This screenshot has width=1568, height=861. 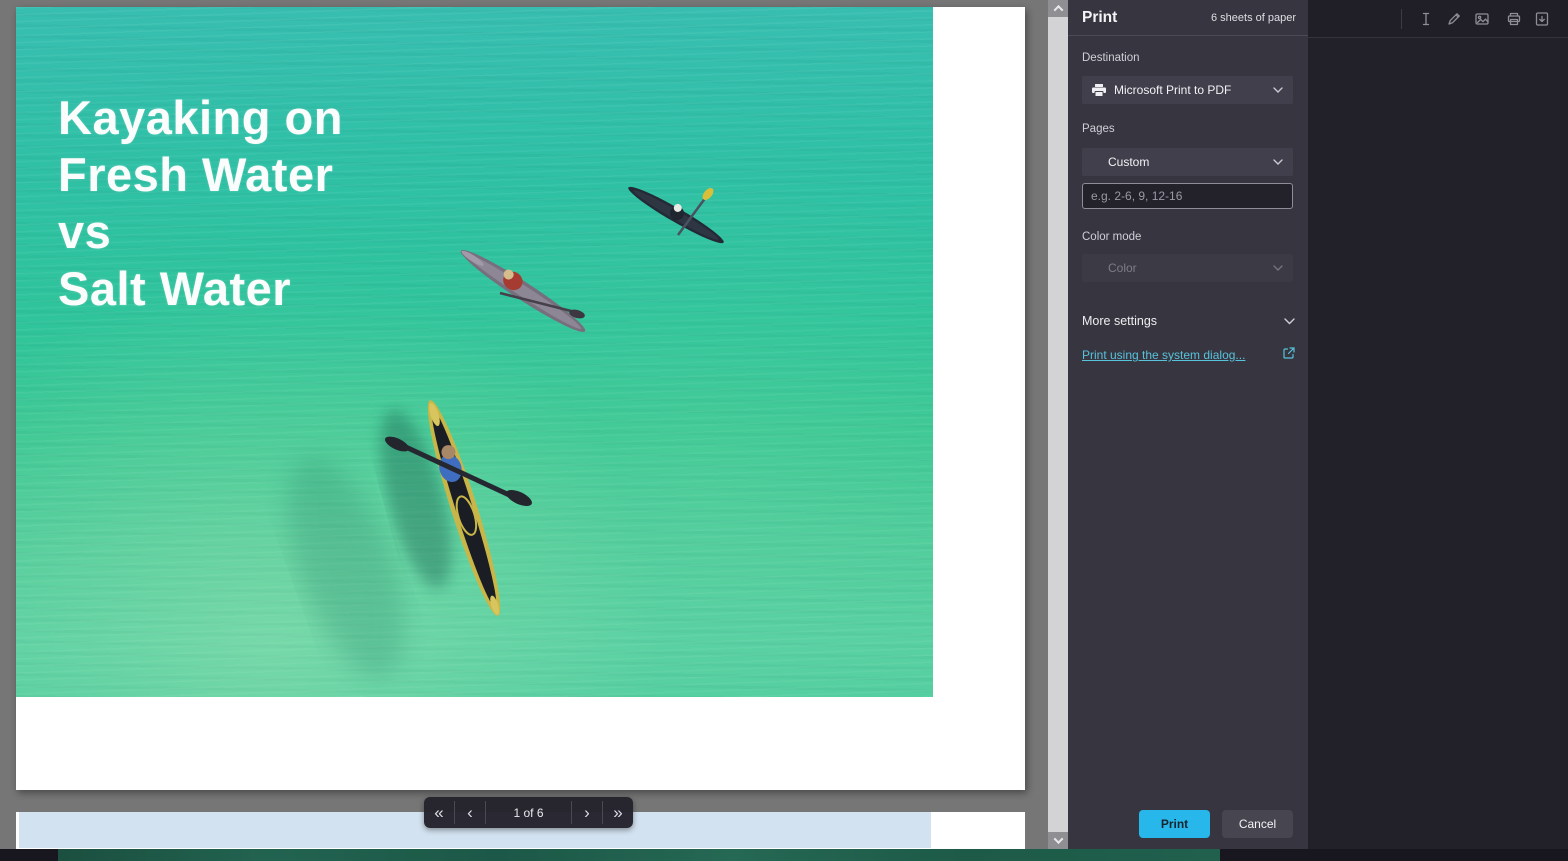 What do you see at coordinates (1257, 824) in the screenshot?
I see `cancel-button: Cancel` at bounding box center [1257, 824].